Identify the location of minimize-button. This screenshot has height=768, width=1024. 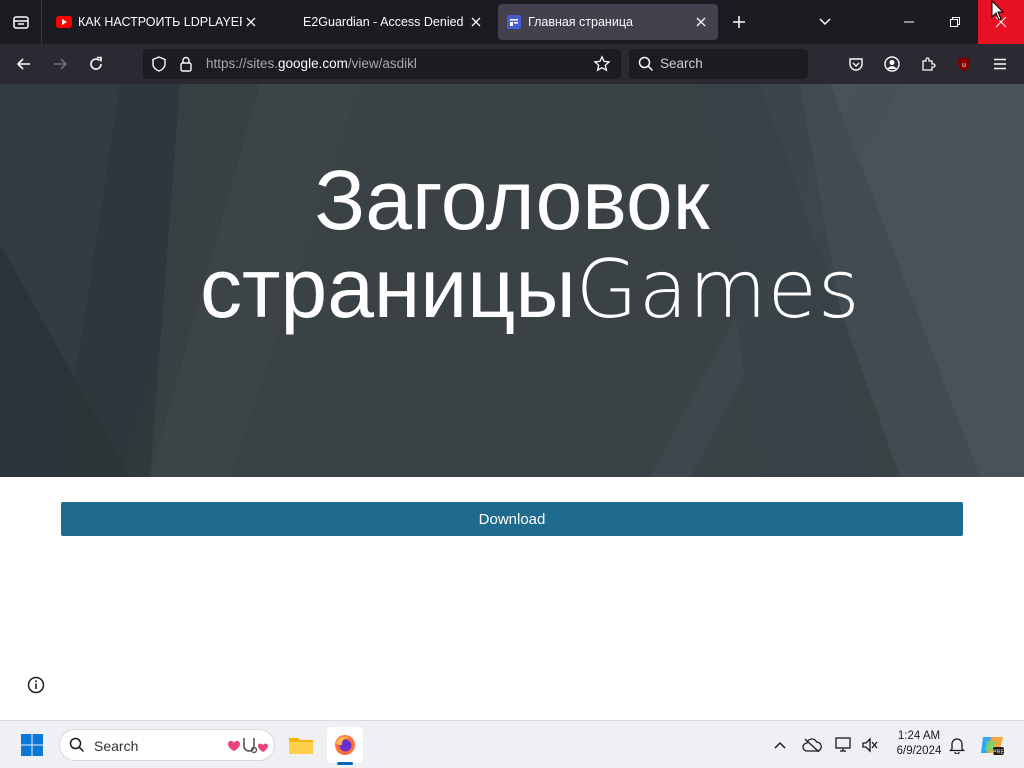
(909, 22).